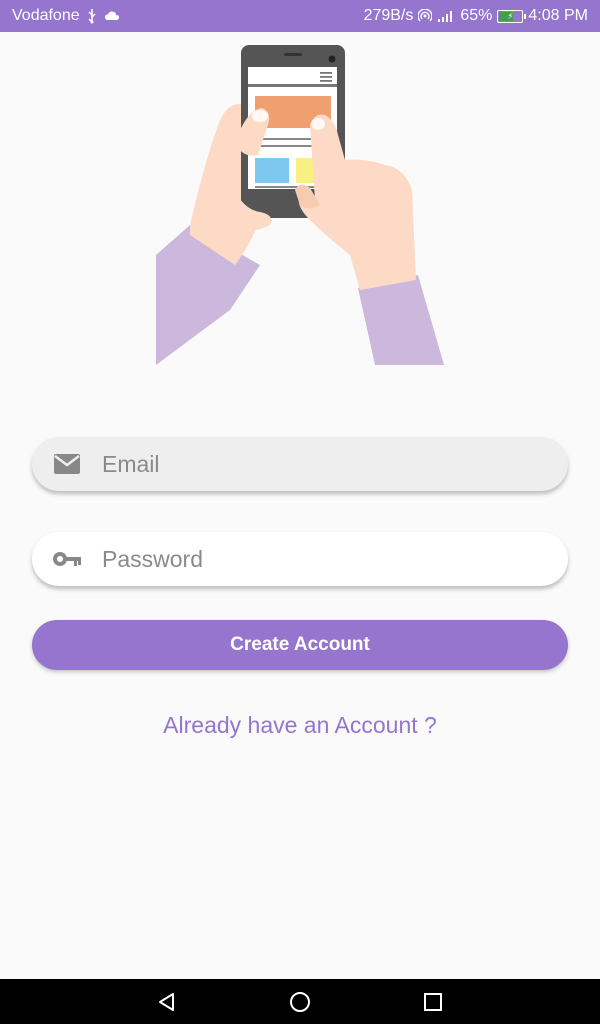 The width and height of the screenshot is (600, 1024). I want to click on password-input, so click(335, 559).